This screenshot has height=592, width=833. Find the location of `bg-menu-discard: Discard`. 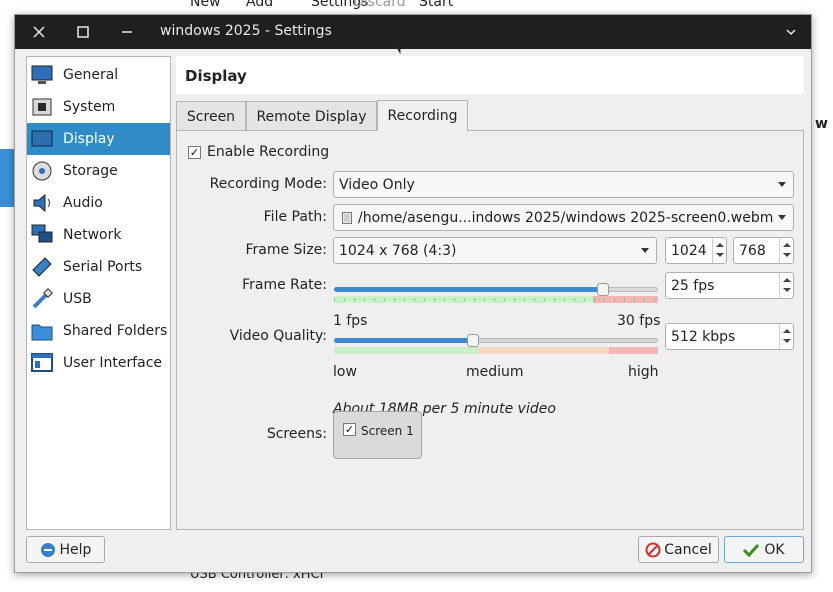

bg-menu-discard: Discard is located at coordinates (379, 5).